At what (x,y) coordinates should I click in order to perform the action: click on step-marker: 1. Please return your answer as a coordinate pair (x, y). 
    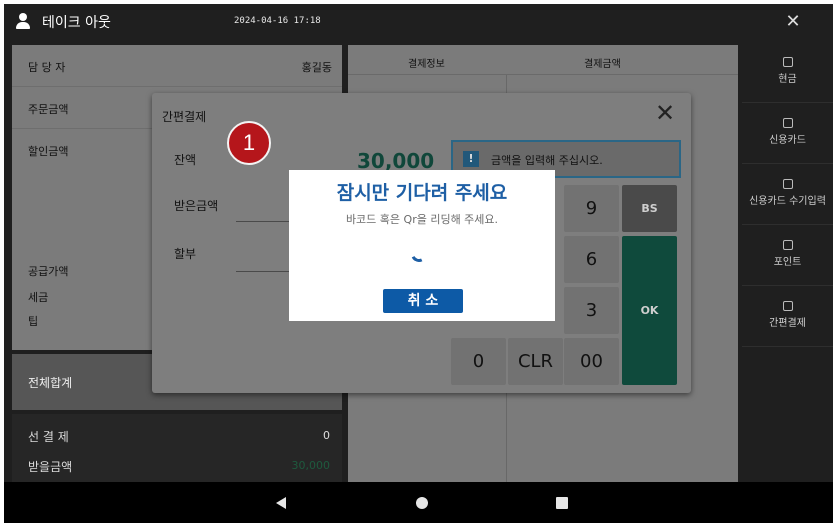
    Looking at the image, I should click on (249, 143).